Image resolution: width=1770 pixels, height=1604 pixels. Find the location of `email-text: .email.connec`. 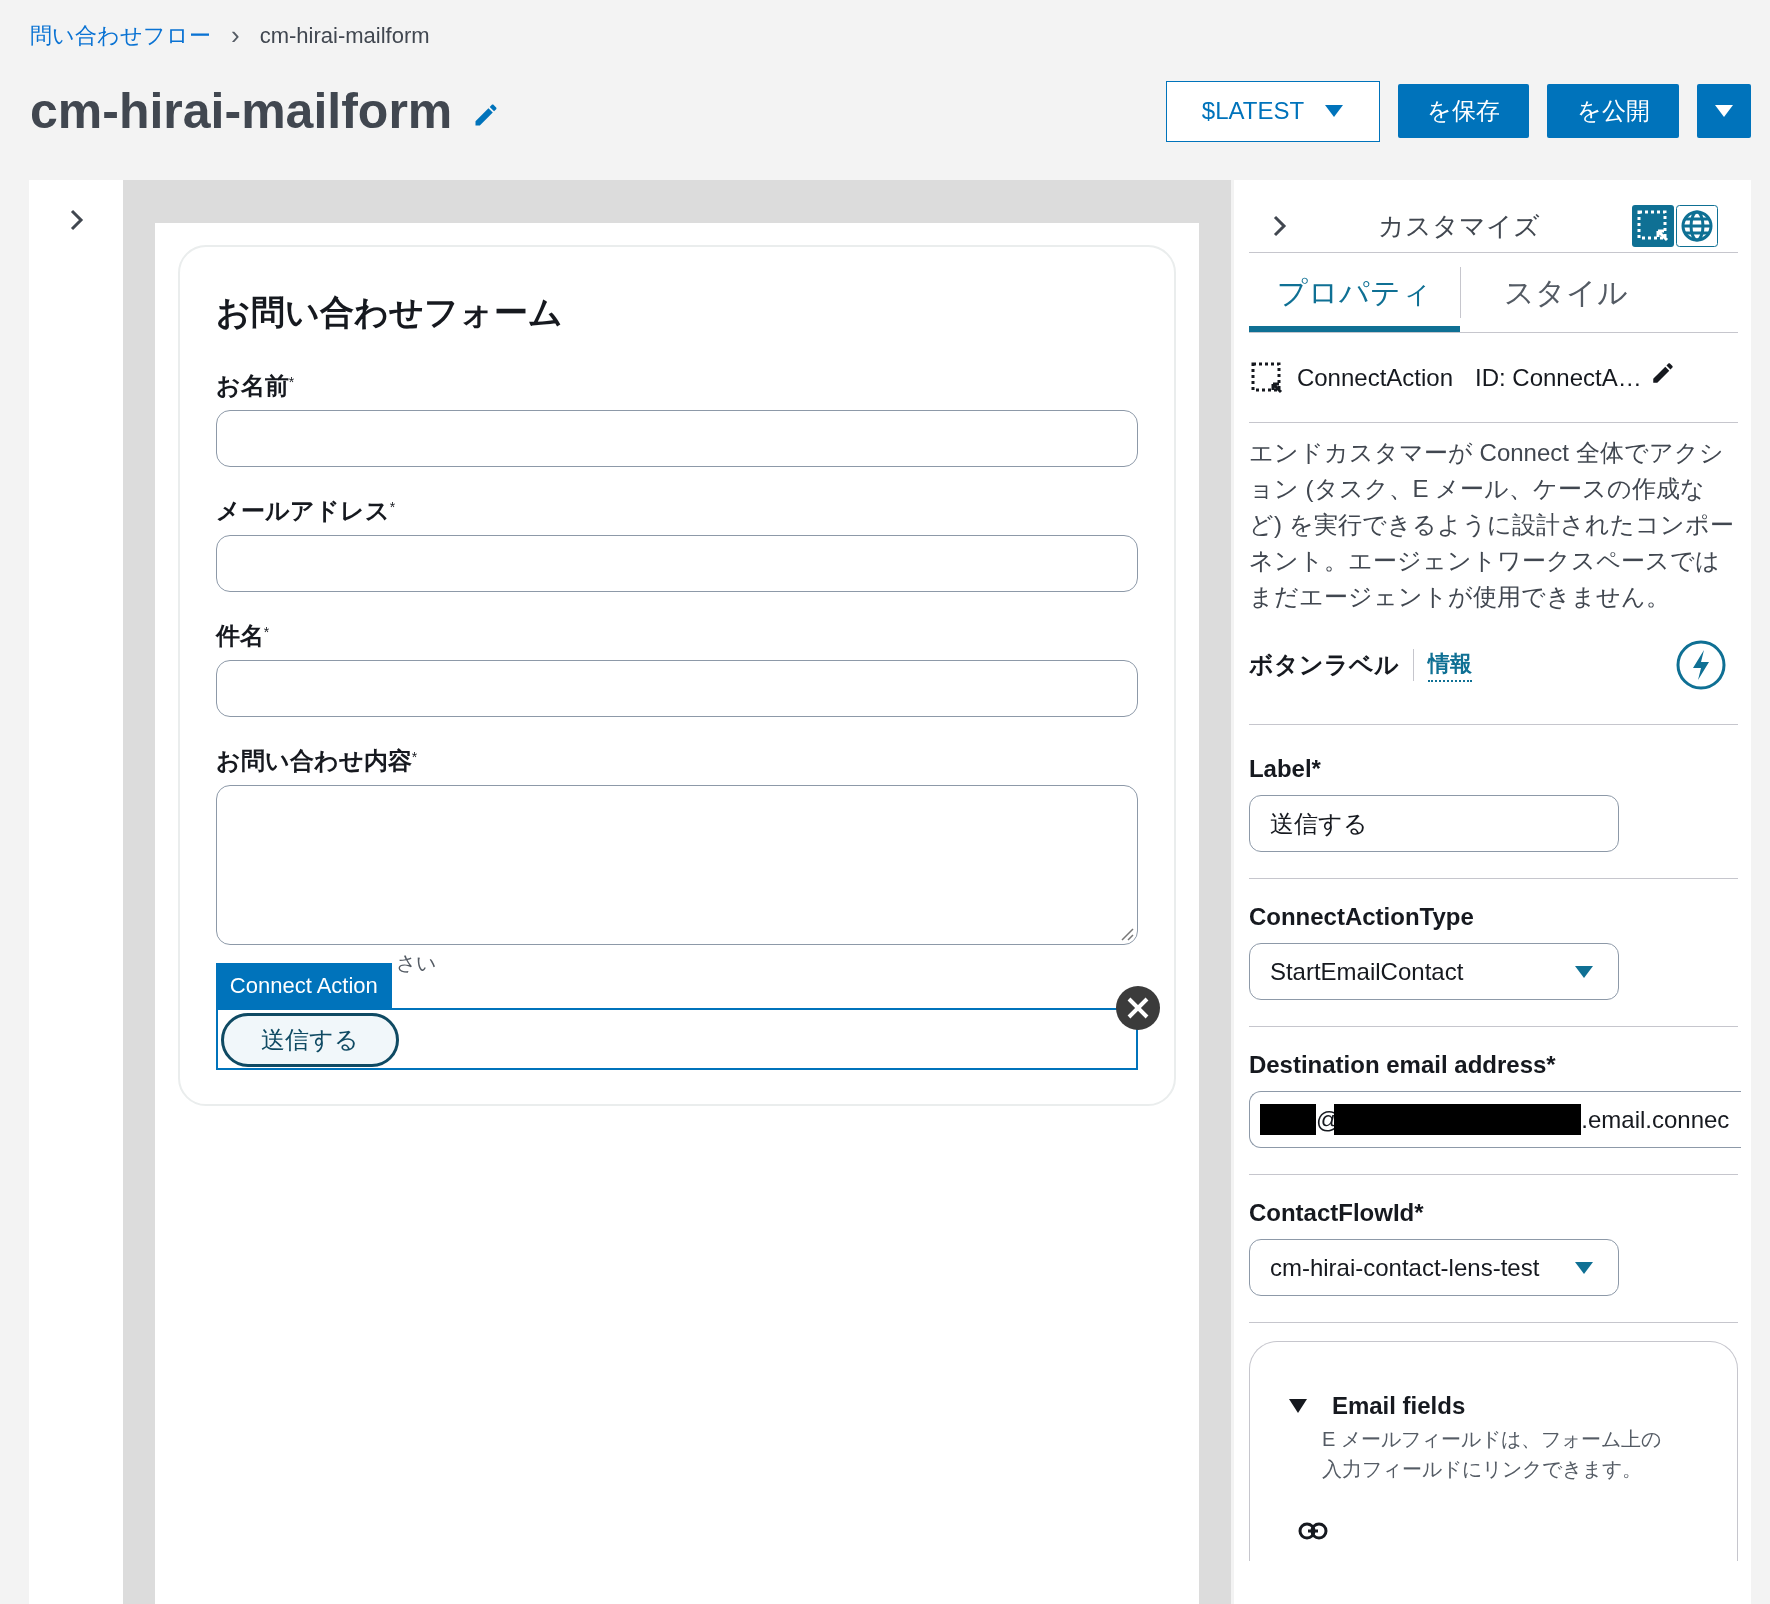

email-text: .email.connec is located at coordinates (1655, 1119).